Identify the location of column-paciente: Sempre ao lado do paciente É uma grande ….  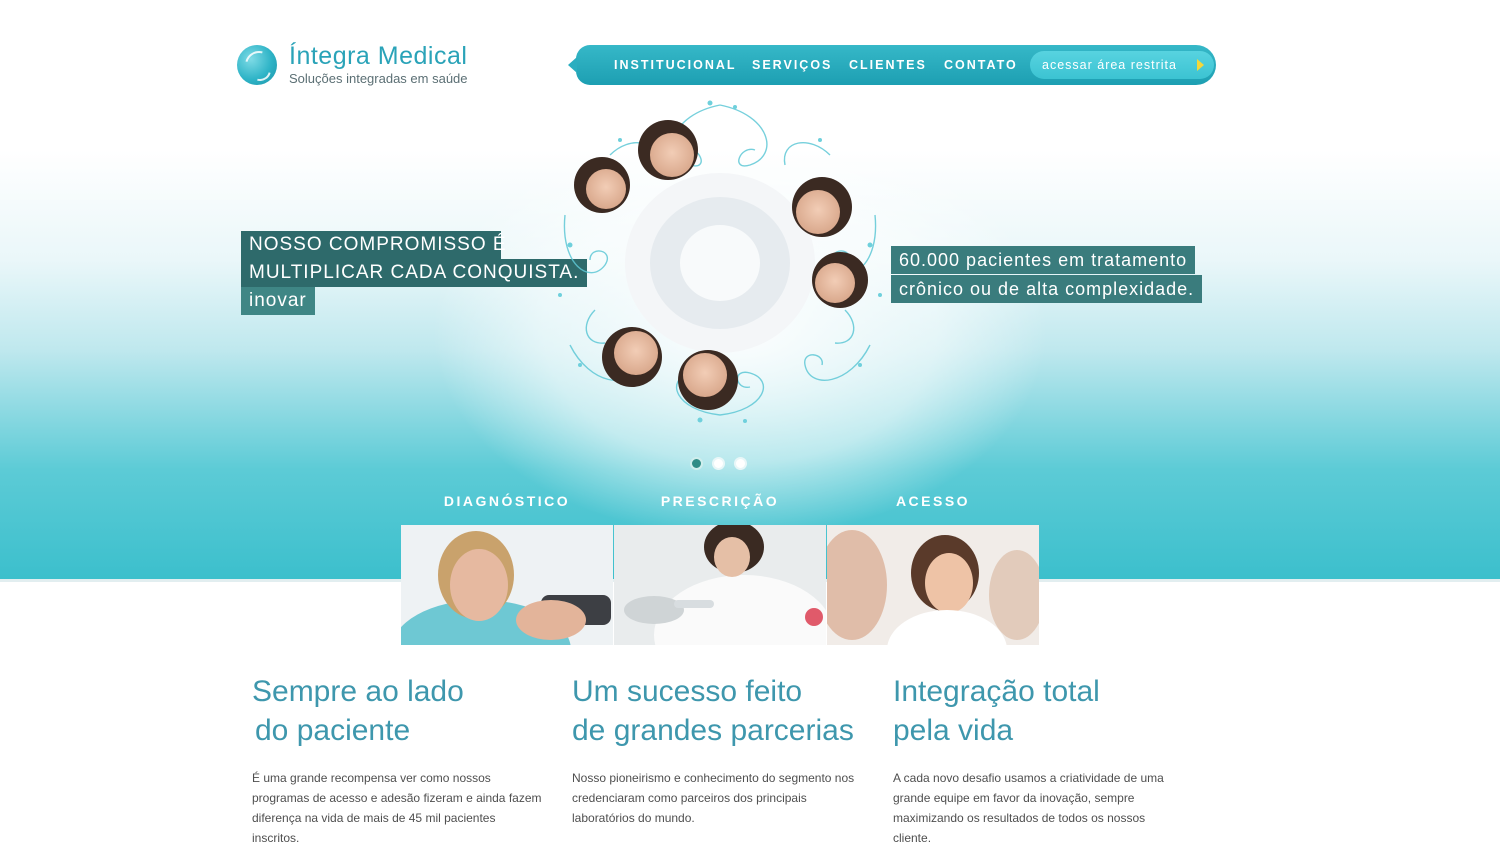
(402, 760).